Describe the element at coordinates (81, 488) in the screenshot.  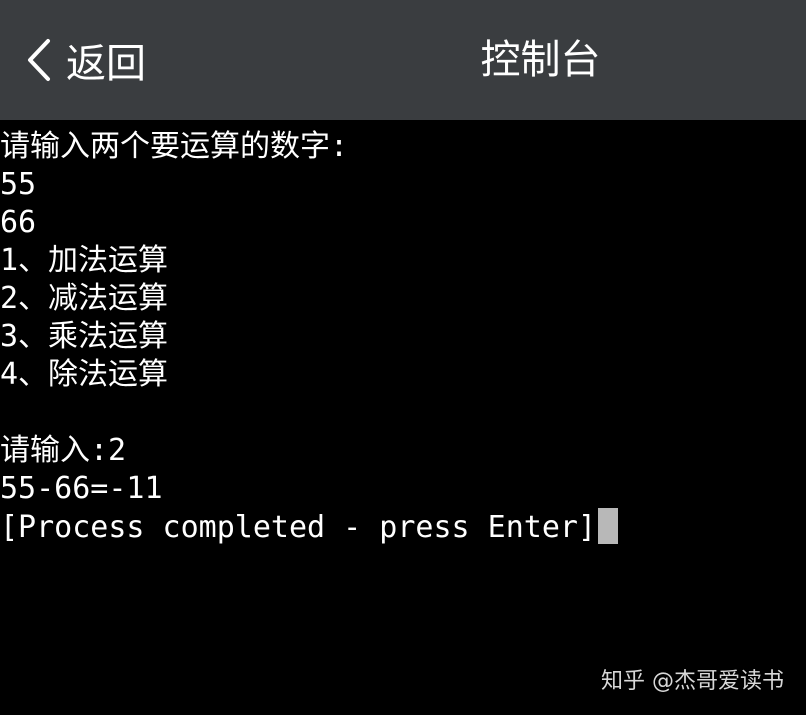
I see `console-line: 55-66=-11` at that location.